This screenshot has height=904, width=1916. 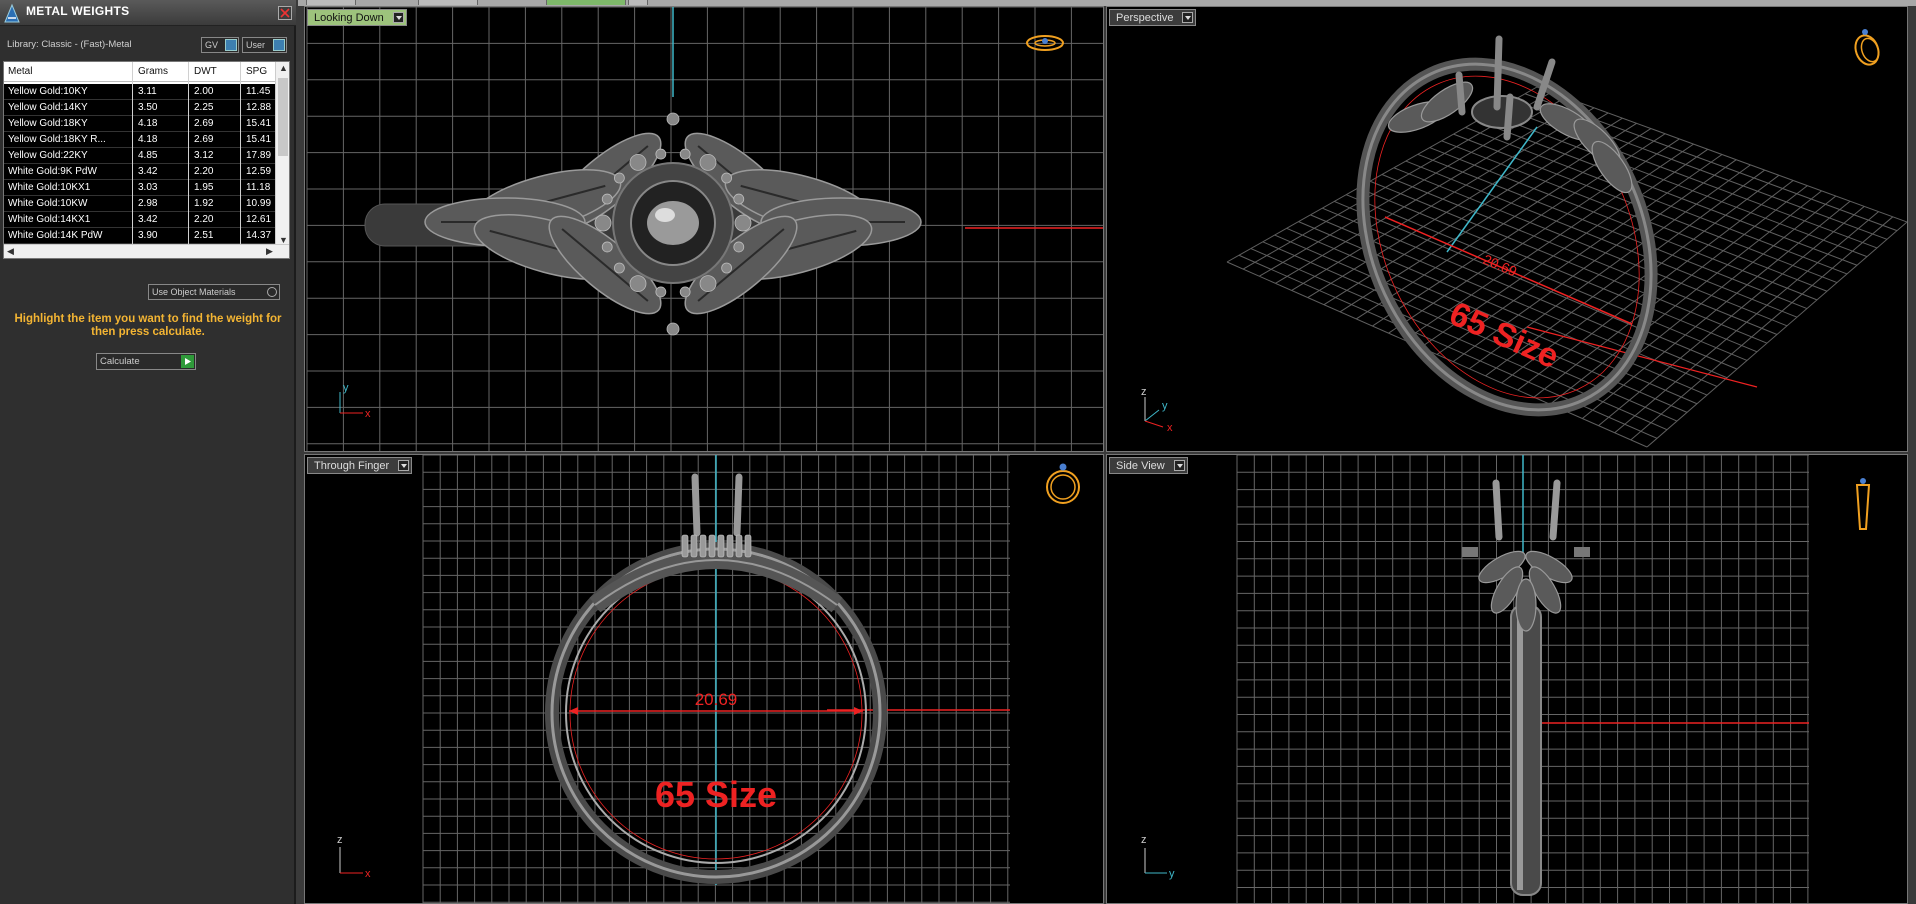 What do you see at coordinates (204, 219) in the screenshot?
I see `dwt-cell: 2.20` at bounding box center [204, 219].